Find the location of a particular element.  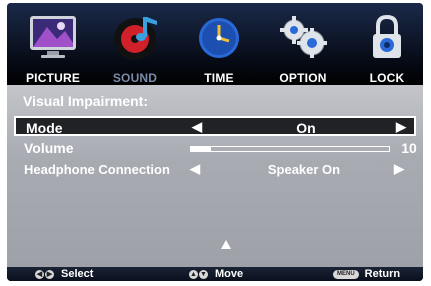

mode-label: Mode is located at coordinates (44, 128).